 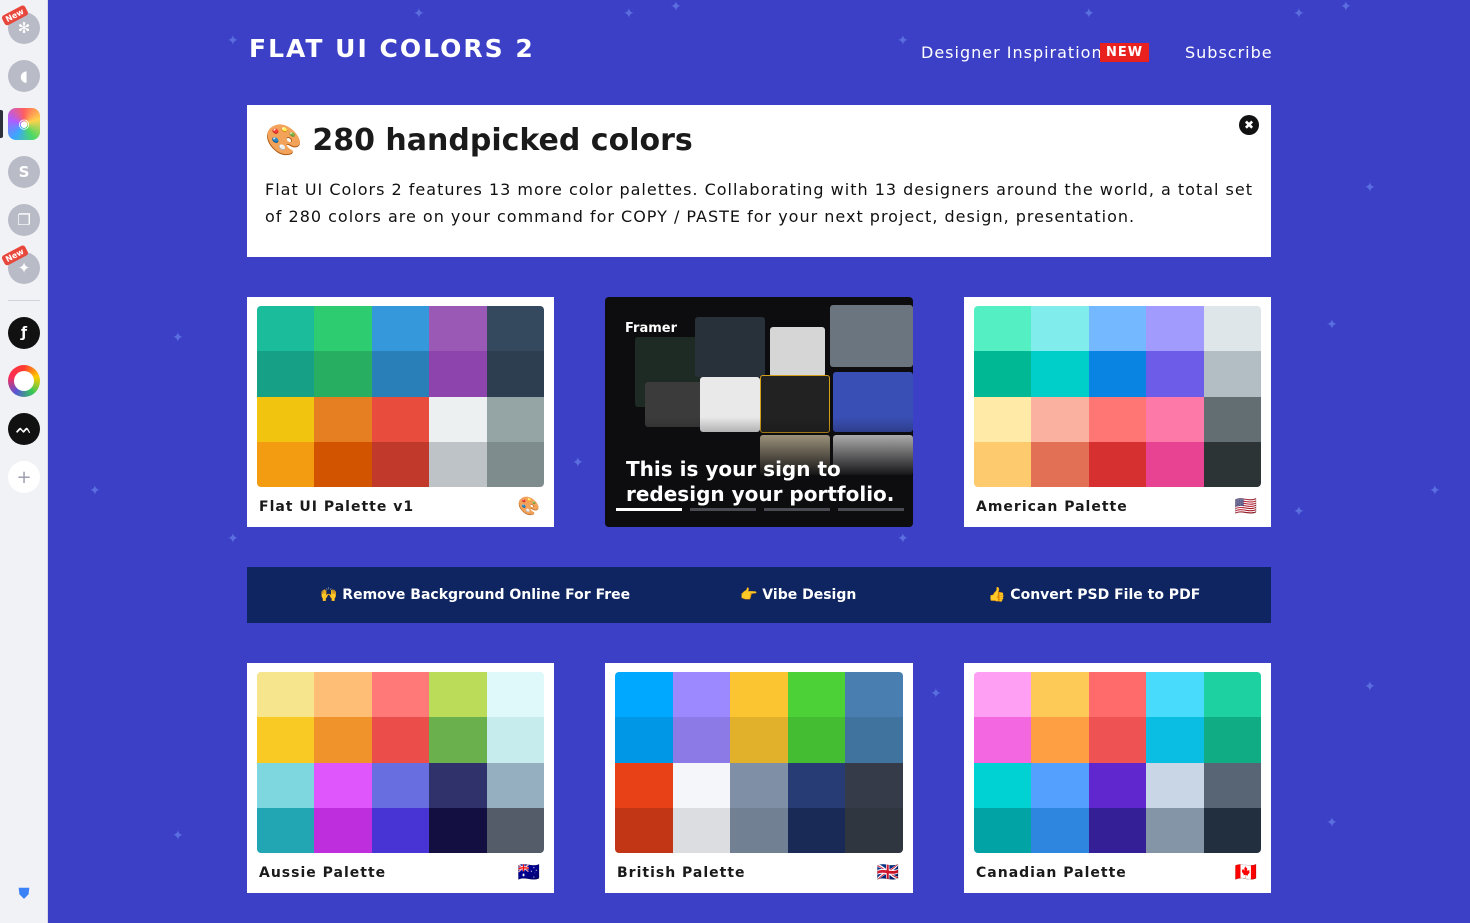 I want to click on remove-background-link: 🙌 Remove Background Online For Free, so click(x=475, y=595).